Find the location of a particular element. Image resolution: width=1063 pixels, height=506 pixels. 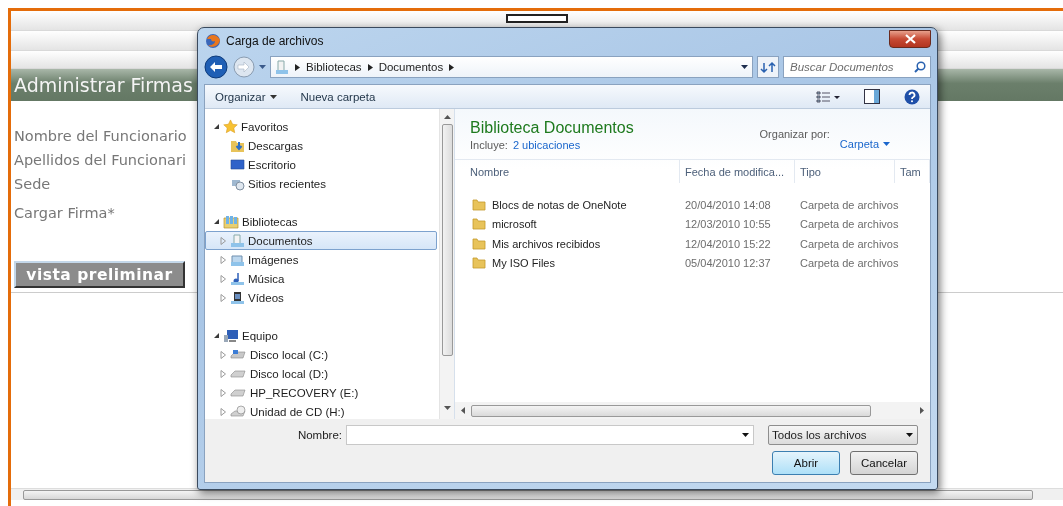

field-label: Nombre del Funcionario is located at coordinates (101, 136).